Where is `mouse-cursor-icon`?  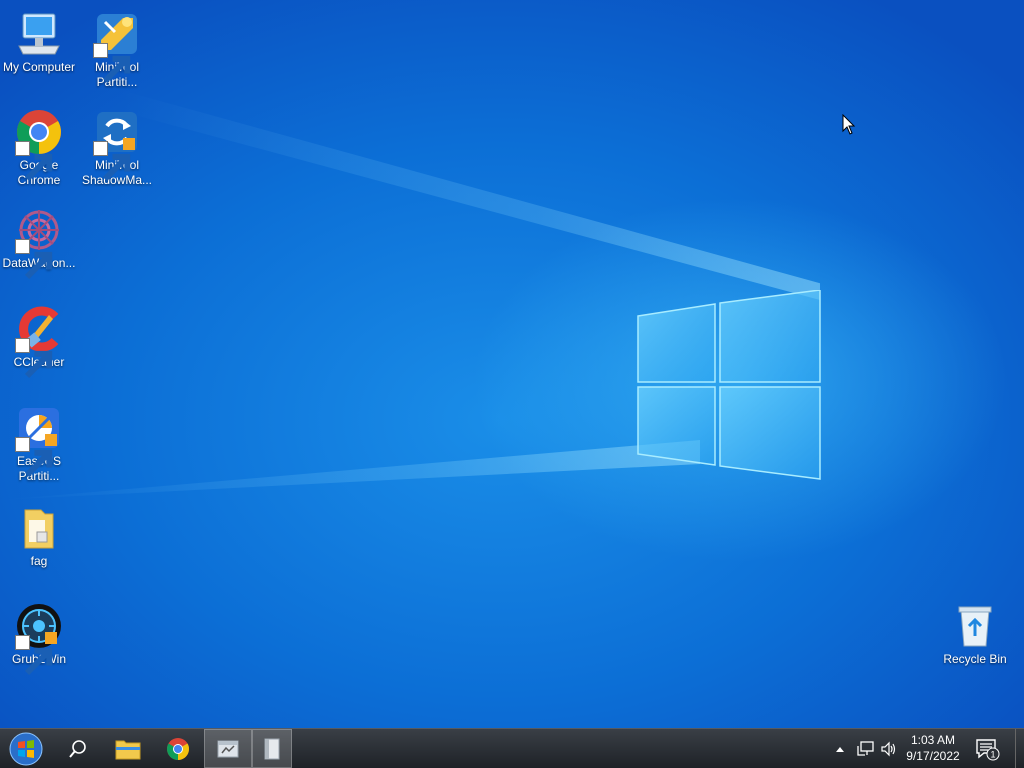
mouse-cursor-icon is located at coordinates (849, 124).